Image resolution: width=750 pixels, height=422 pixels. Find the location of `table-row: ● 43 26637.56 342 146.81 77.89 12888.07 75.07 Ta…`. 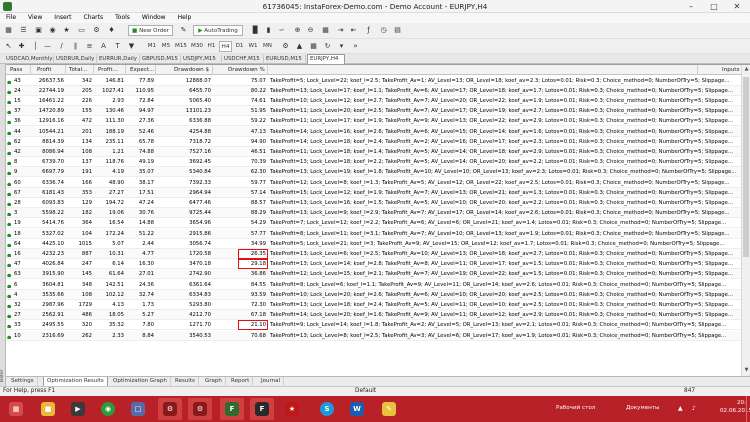

table-row: ● 43 26637.56 342 146.81 77.89 12888.07 75.07 Ta… is located at coordinates (373, 81).